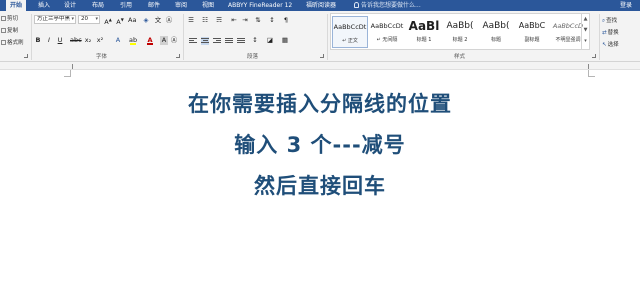 This screenshot has height=287, width=640. I want to click on style-no-spacing-name: ↵ 无间隔, so click(387, 40).